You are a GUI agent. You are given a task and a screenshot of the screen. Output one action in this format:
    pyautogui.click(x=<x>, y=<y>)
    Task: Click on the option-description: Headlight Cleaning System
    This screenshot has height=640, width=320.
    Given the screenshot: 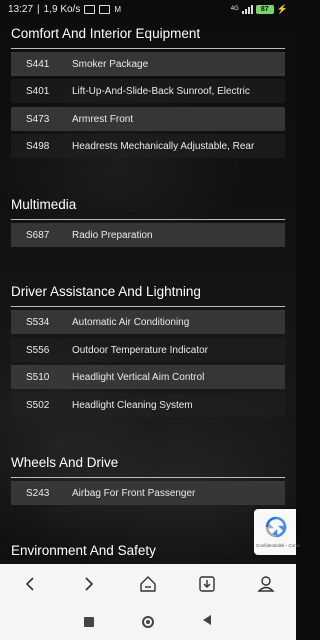 What is the action you would take?
    pyautogui.click(x=132, y=405)
    